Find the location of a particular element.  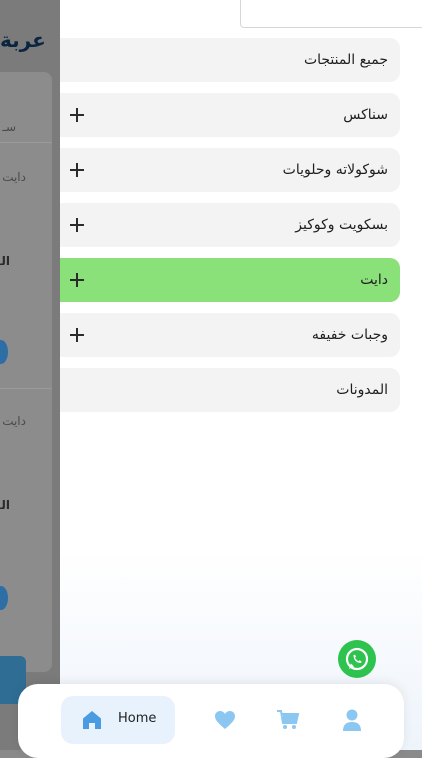

background-cart-card is located at coordinates (26, 372).